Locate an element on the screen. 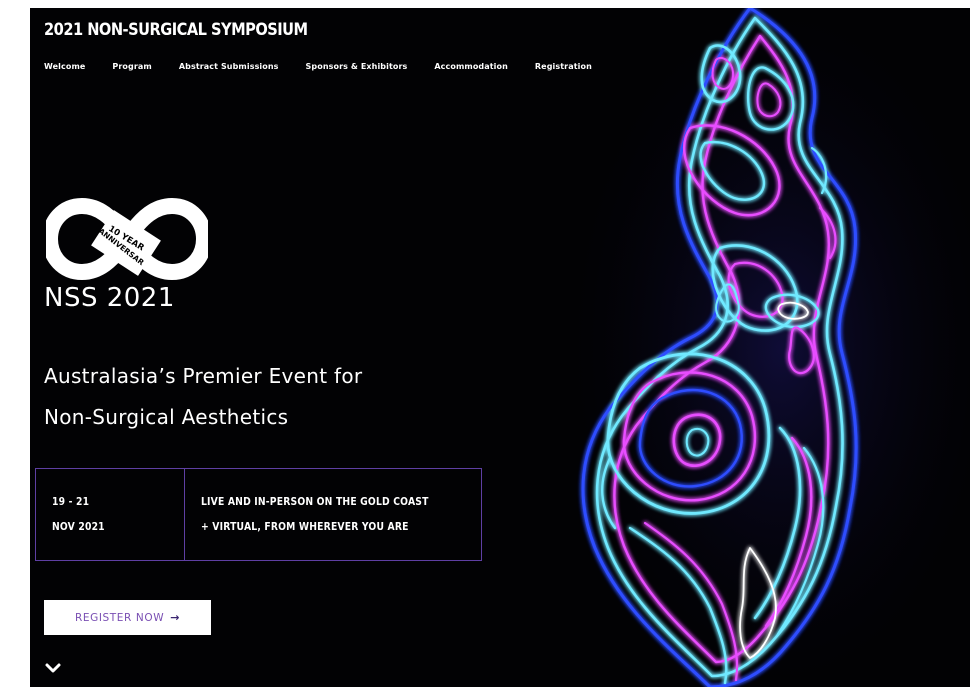  nav-abstract-submissions: Abstract Submissions is located at coordinates (229, 66).